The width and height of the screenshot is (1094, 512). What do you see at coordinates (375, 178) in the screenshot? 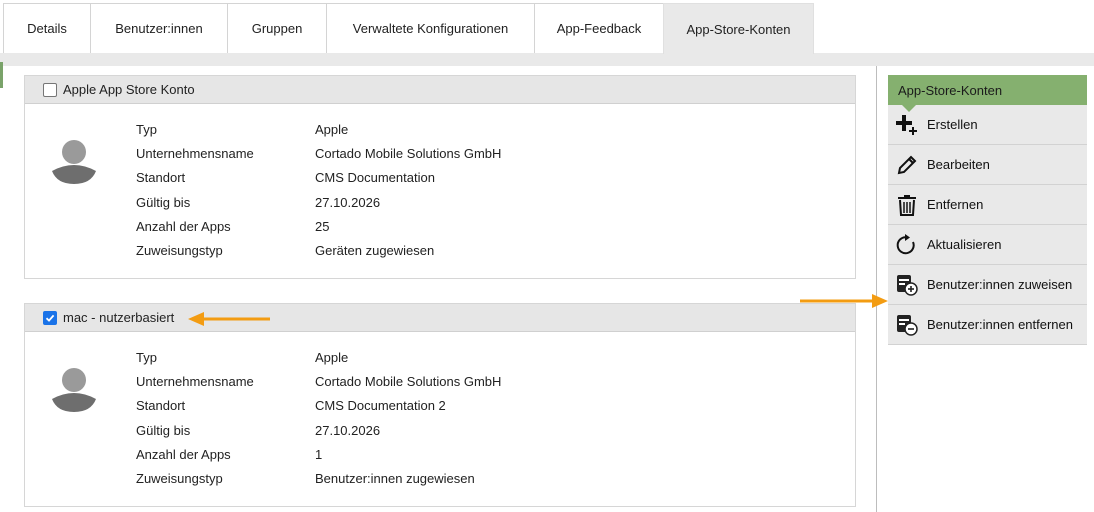
I see `field-value: CMS Documentation` at bounding box center [375, 178].